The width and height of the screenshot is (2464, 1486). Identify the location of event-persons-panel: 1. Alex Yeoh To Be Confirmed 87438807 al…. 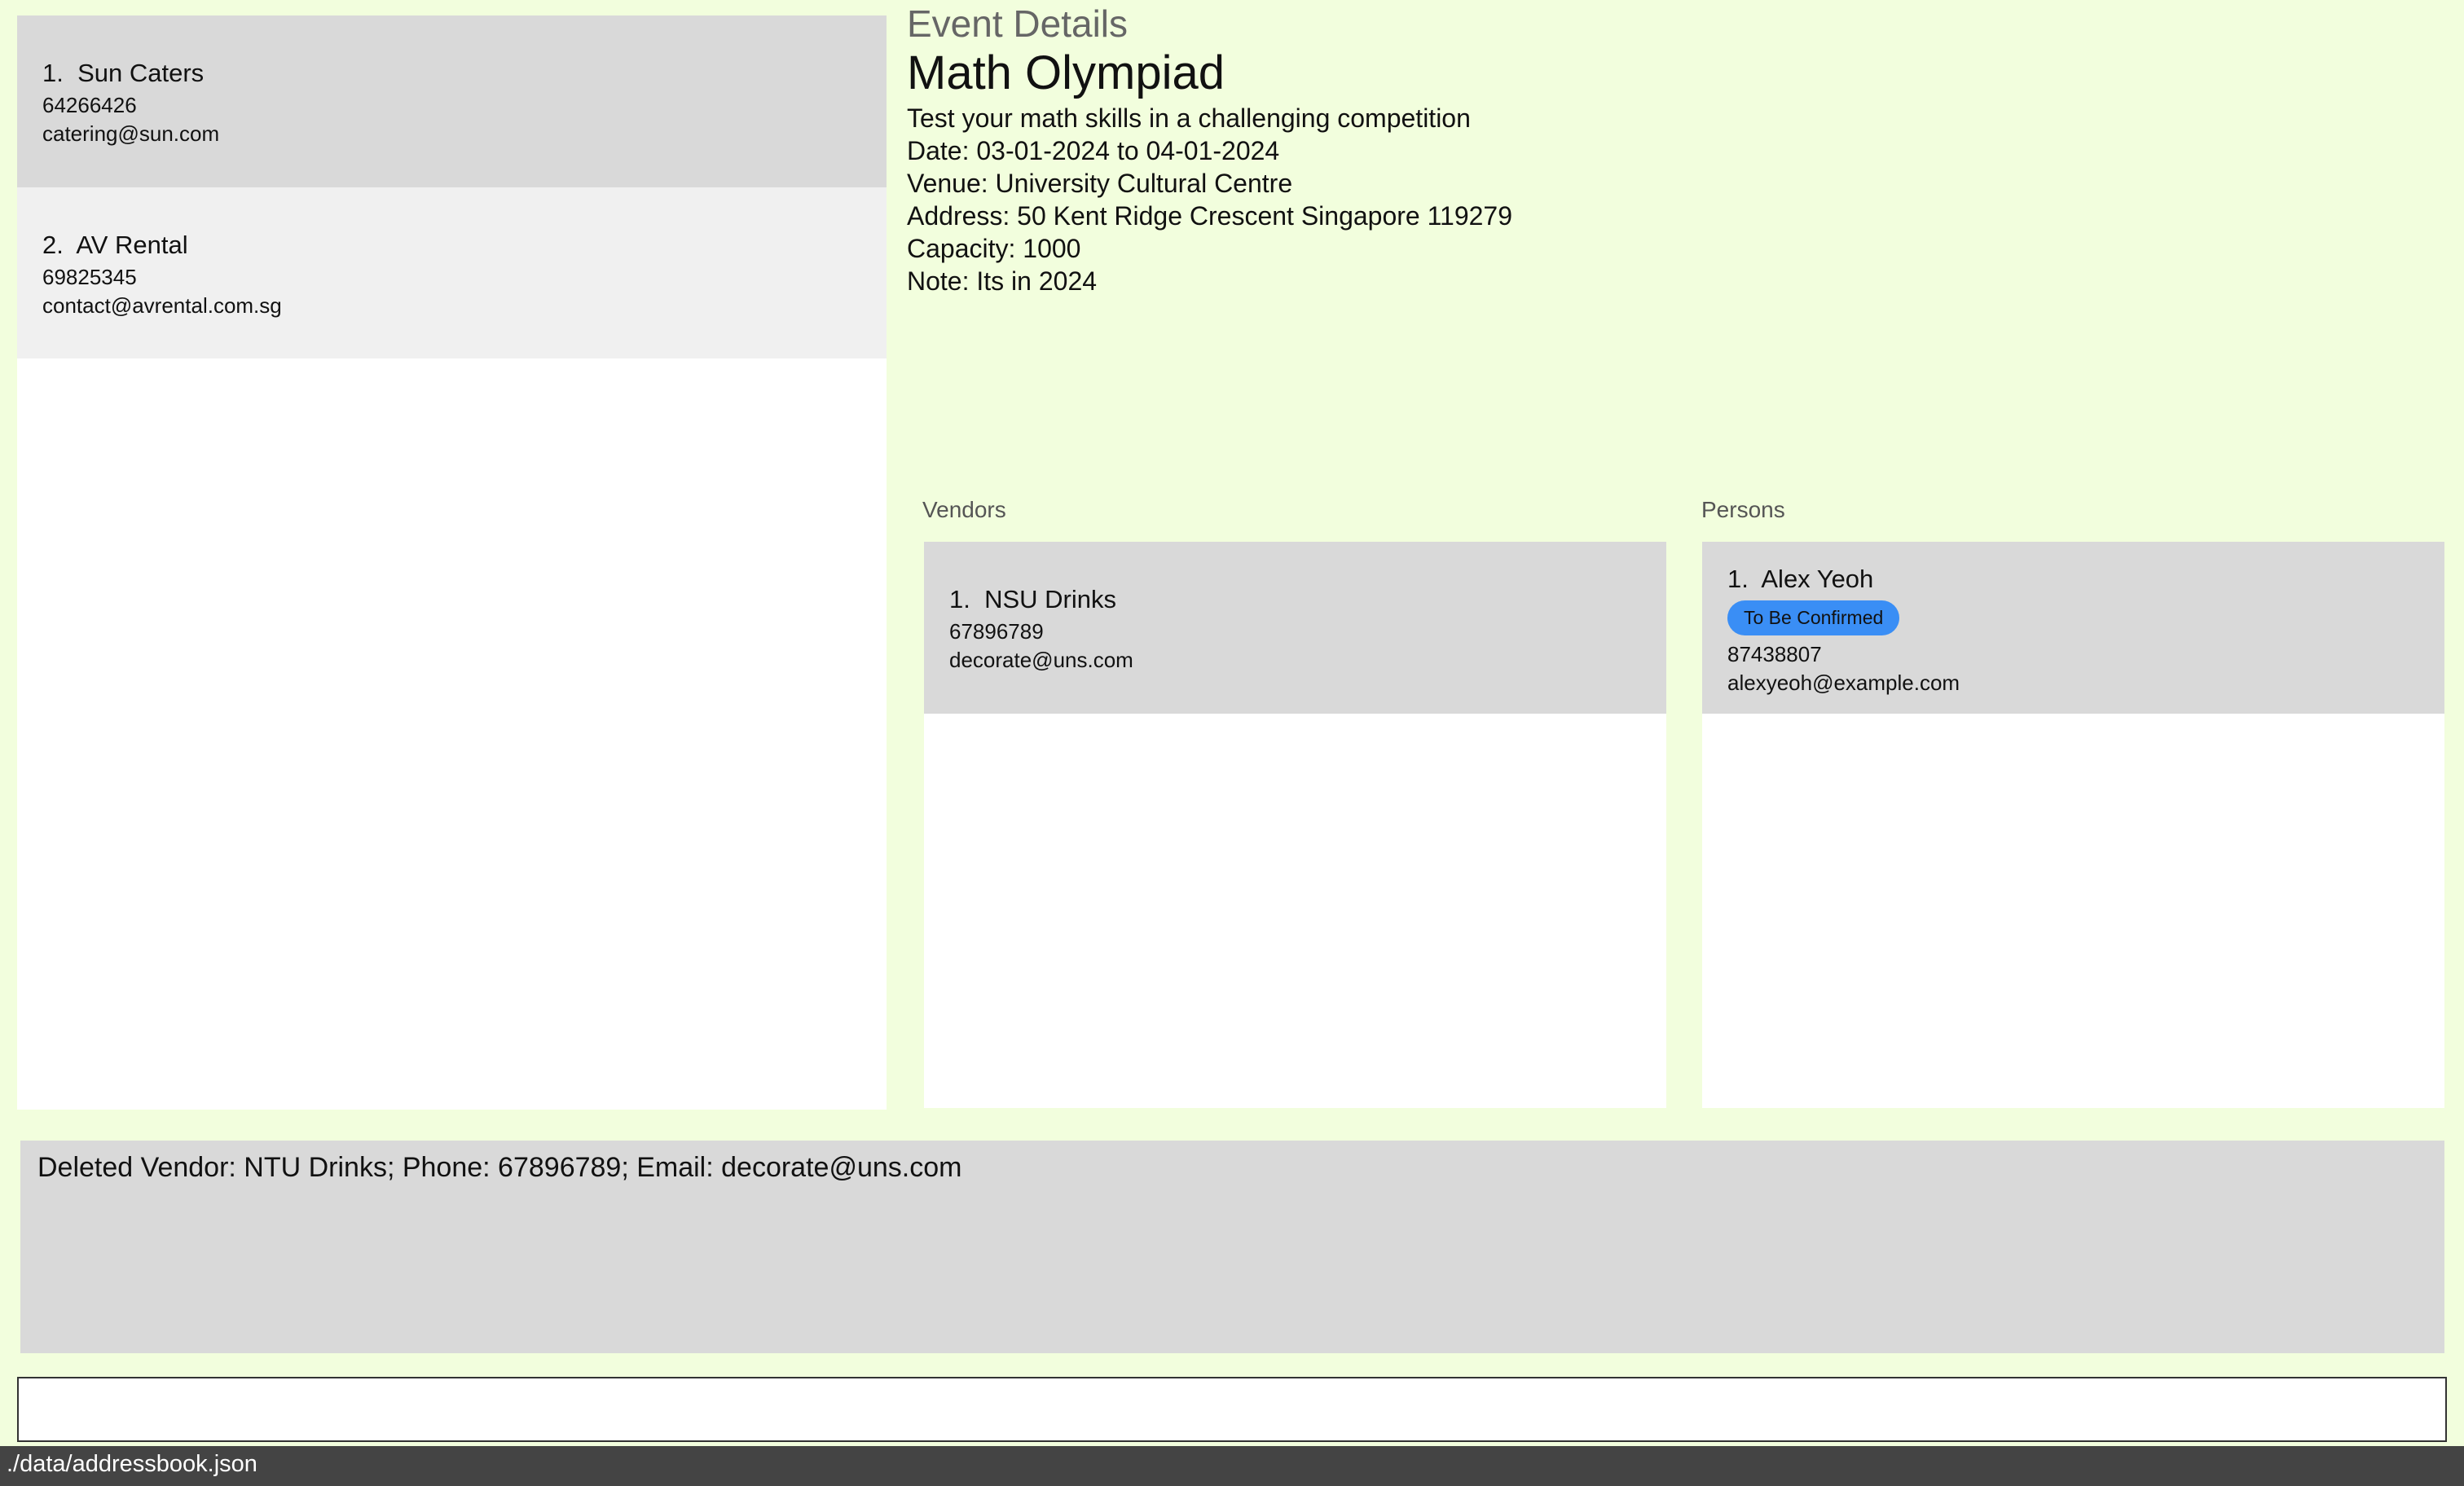
(2073, 825).